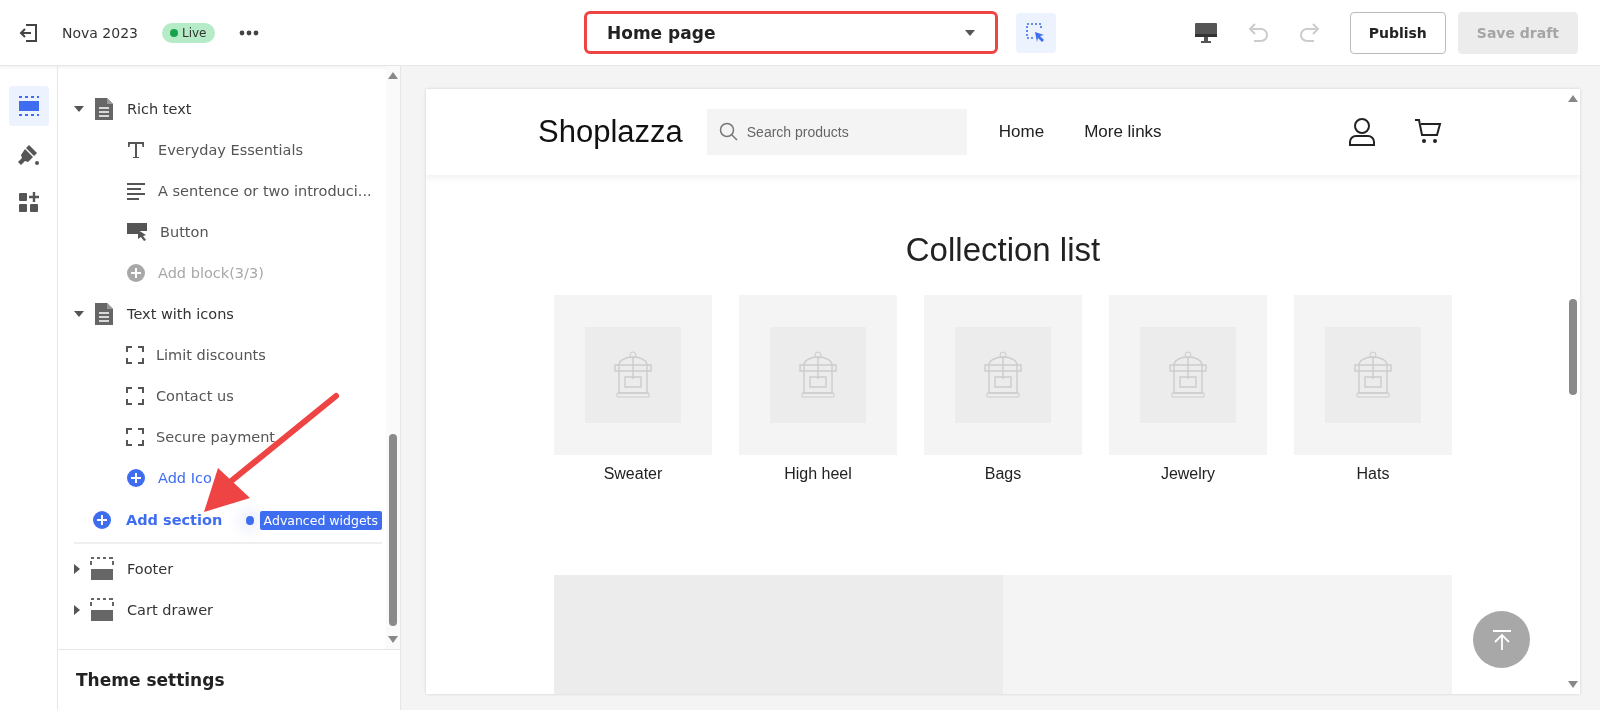  Describe the element at coordinates (1021, 132) in the screenshot. I see `nav-link: Home` at that location.